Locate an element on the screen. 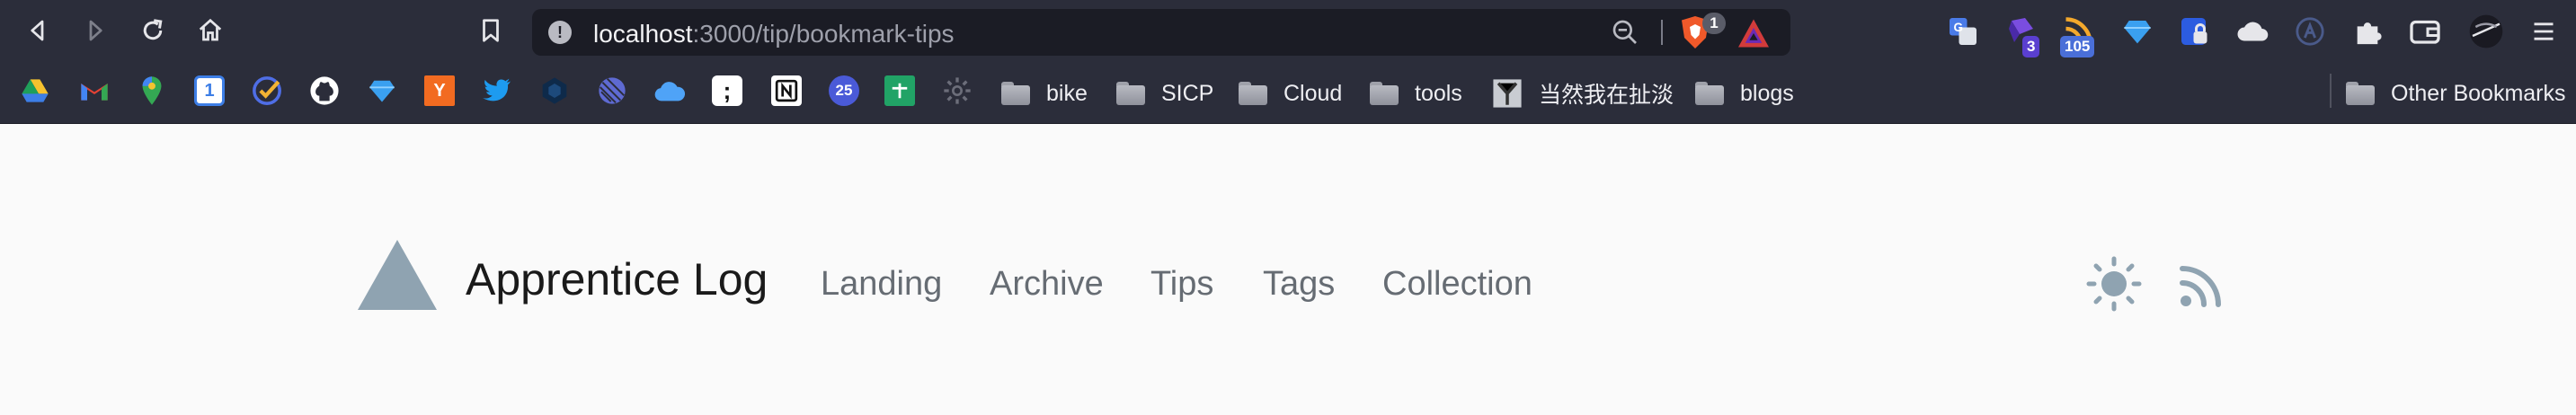 The width and height of the screenshot is (2576, 415). folder-label: tools is located at coordinates (1438, 93).